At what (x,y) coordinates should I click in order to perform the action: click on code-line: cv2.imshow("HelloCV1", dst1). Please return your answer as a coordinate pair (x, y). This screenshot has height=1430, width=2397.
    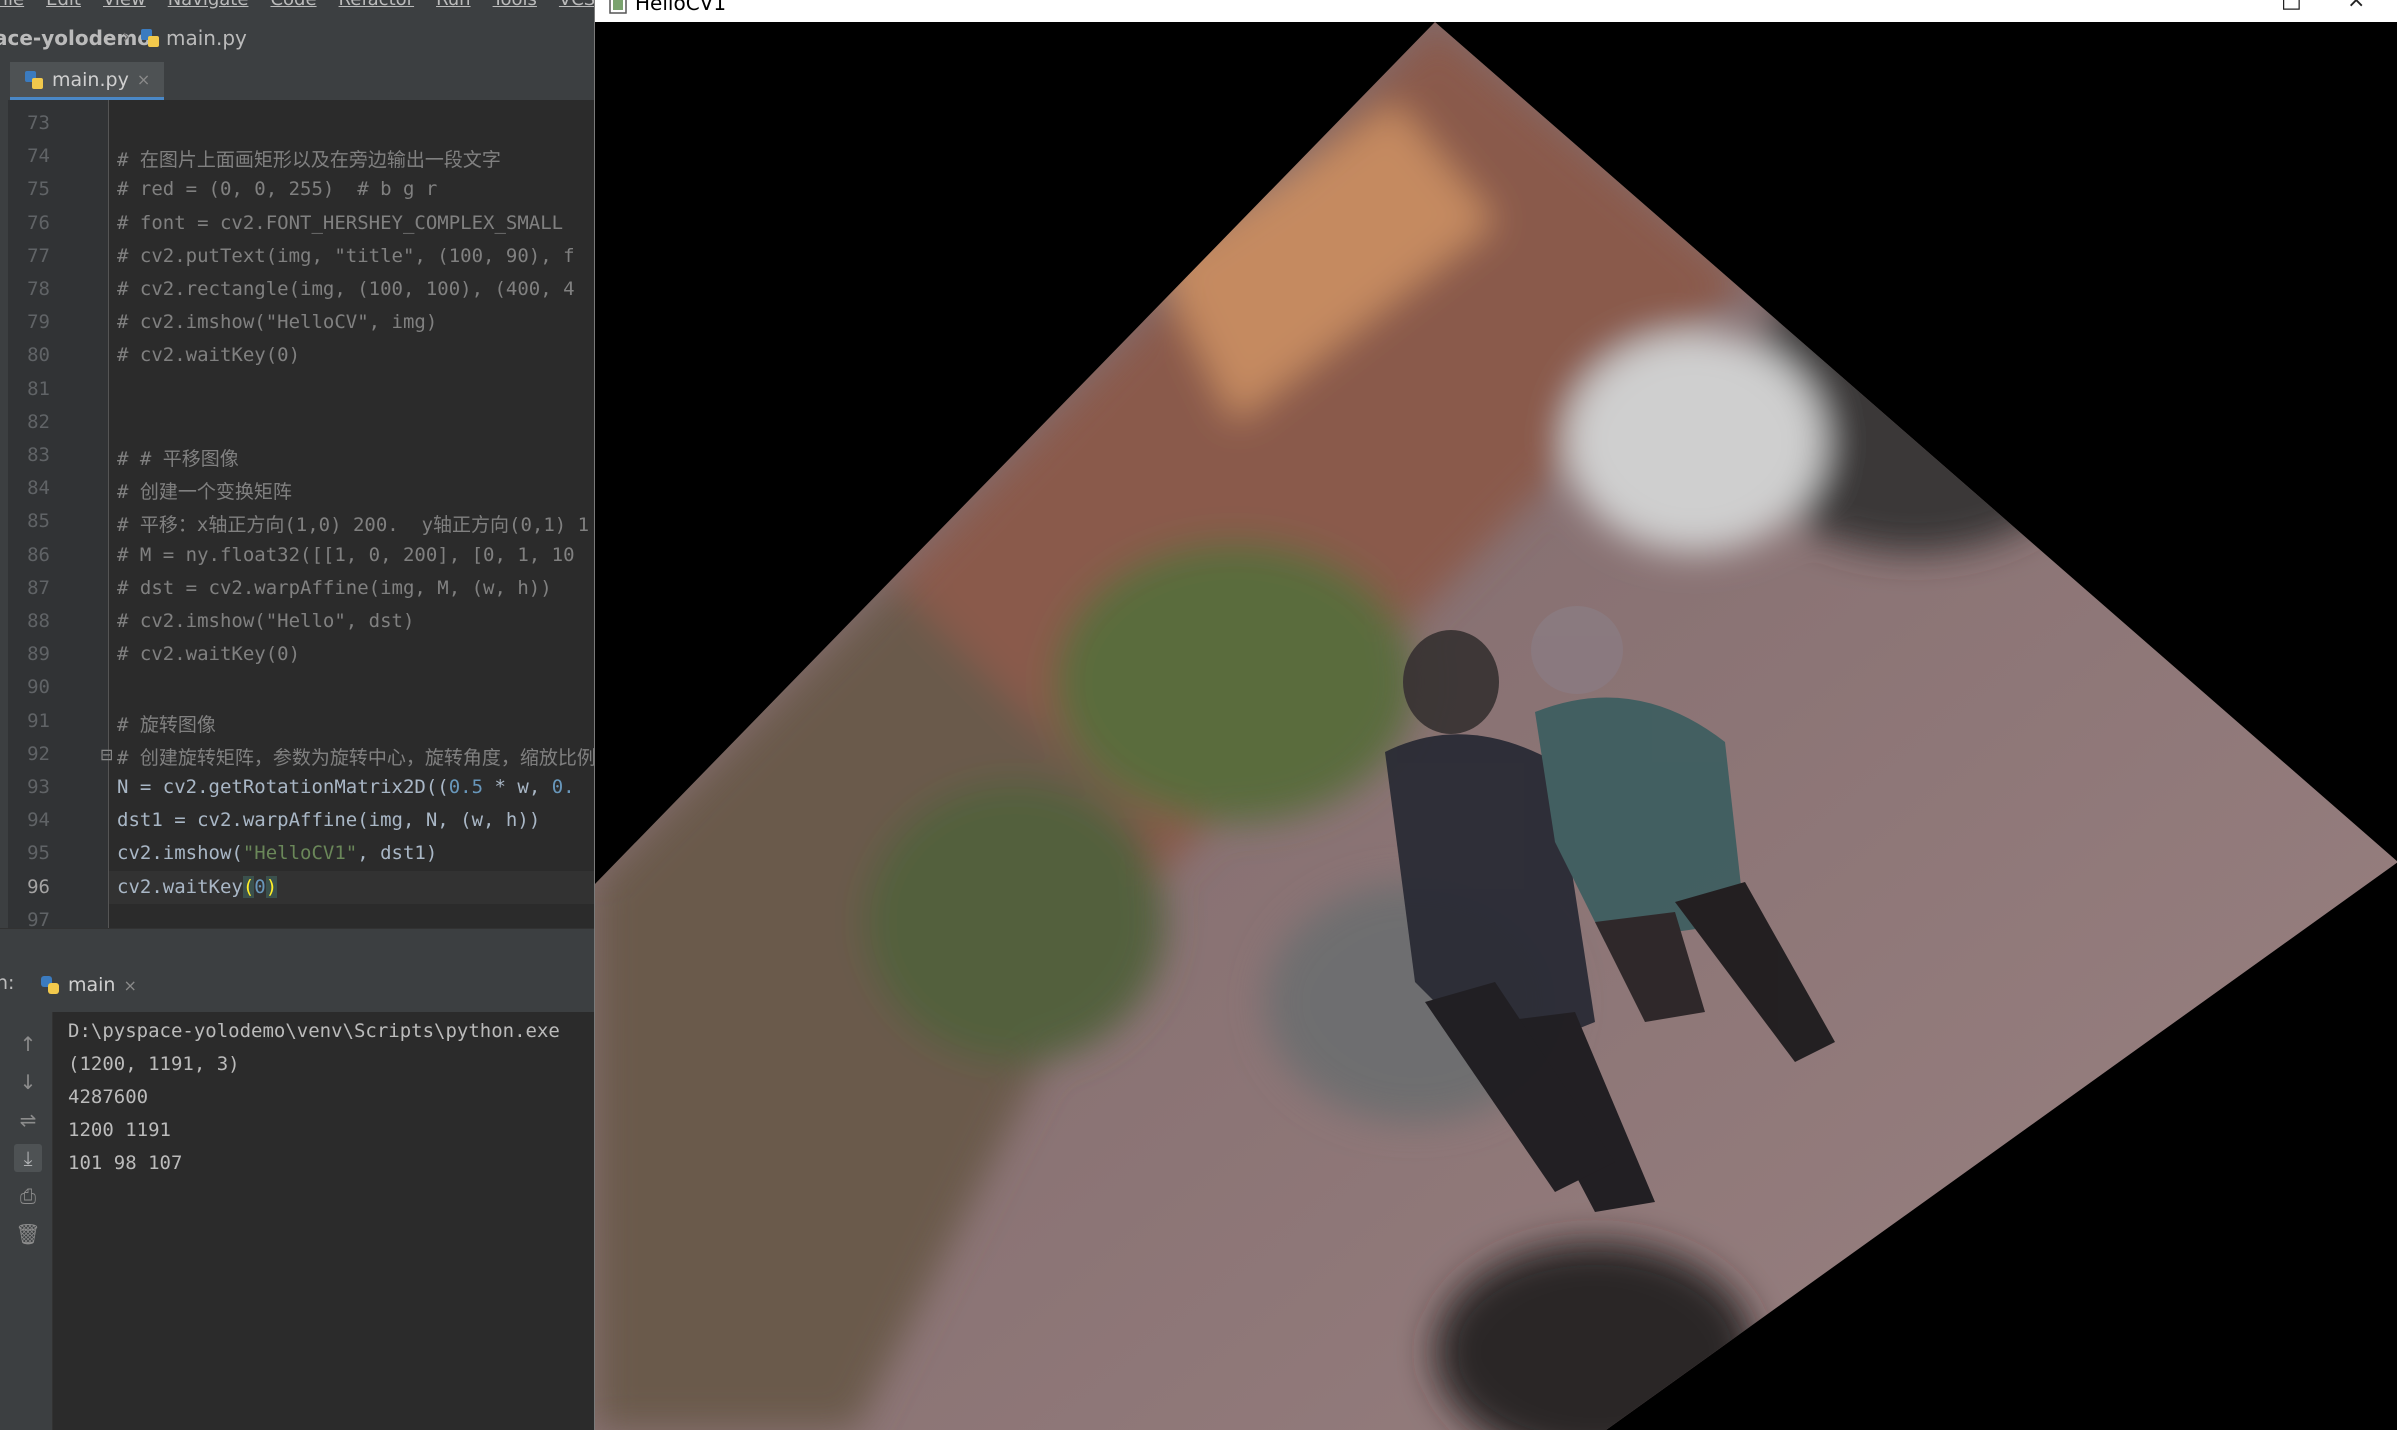
    Looking at the image, I should click on (277, 853).